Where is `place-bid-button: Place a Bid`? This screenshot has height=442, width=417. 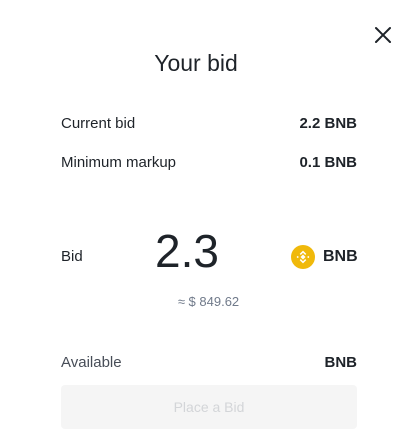 place-bid-button: Place a Bid is located at coordinates (209, 407).